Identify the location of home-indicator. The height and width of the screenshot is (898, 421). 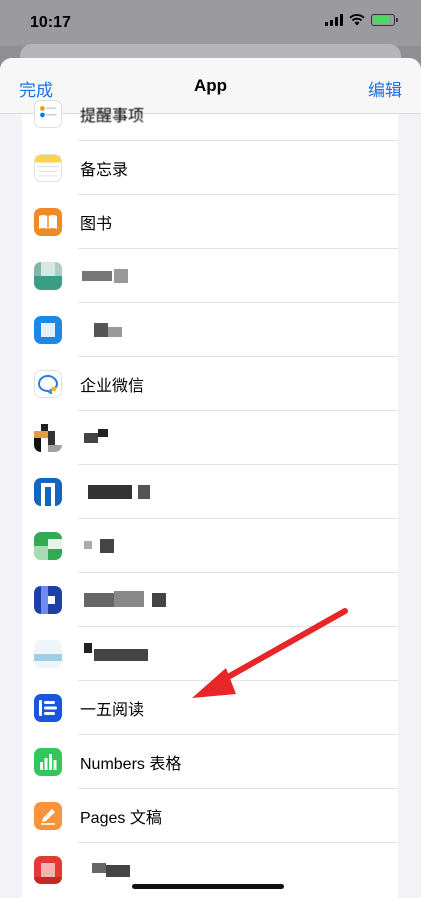
(208, 886).